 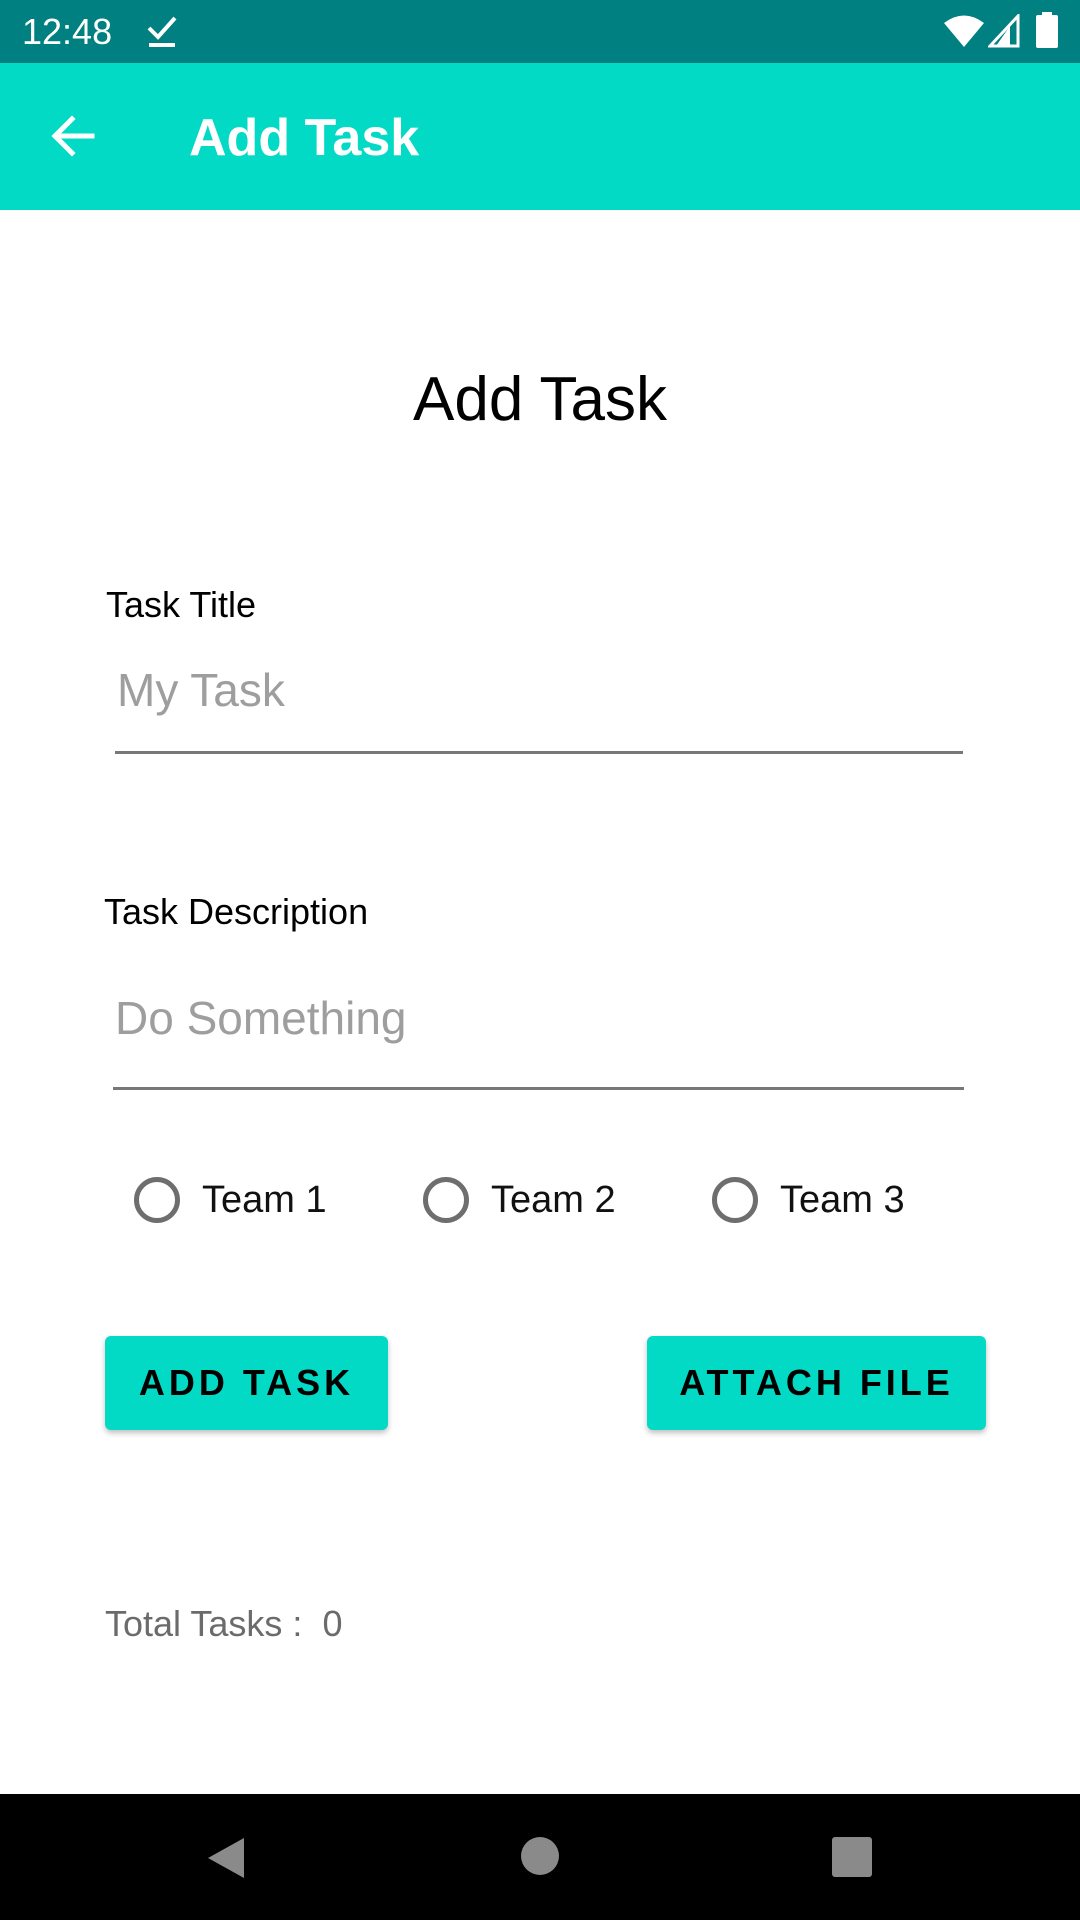 I want to click on task-description-label: Task Description, so click(x=236, y=911).